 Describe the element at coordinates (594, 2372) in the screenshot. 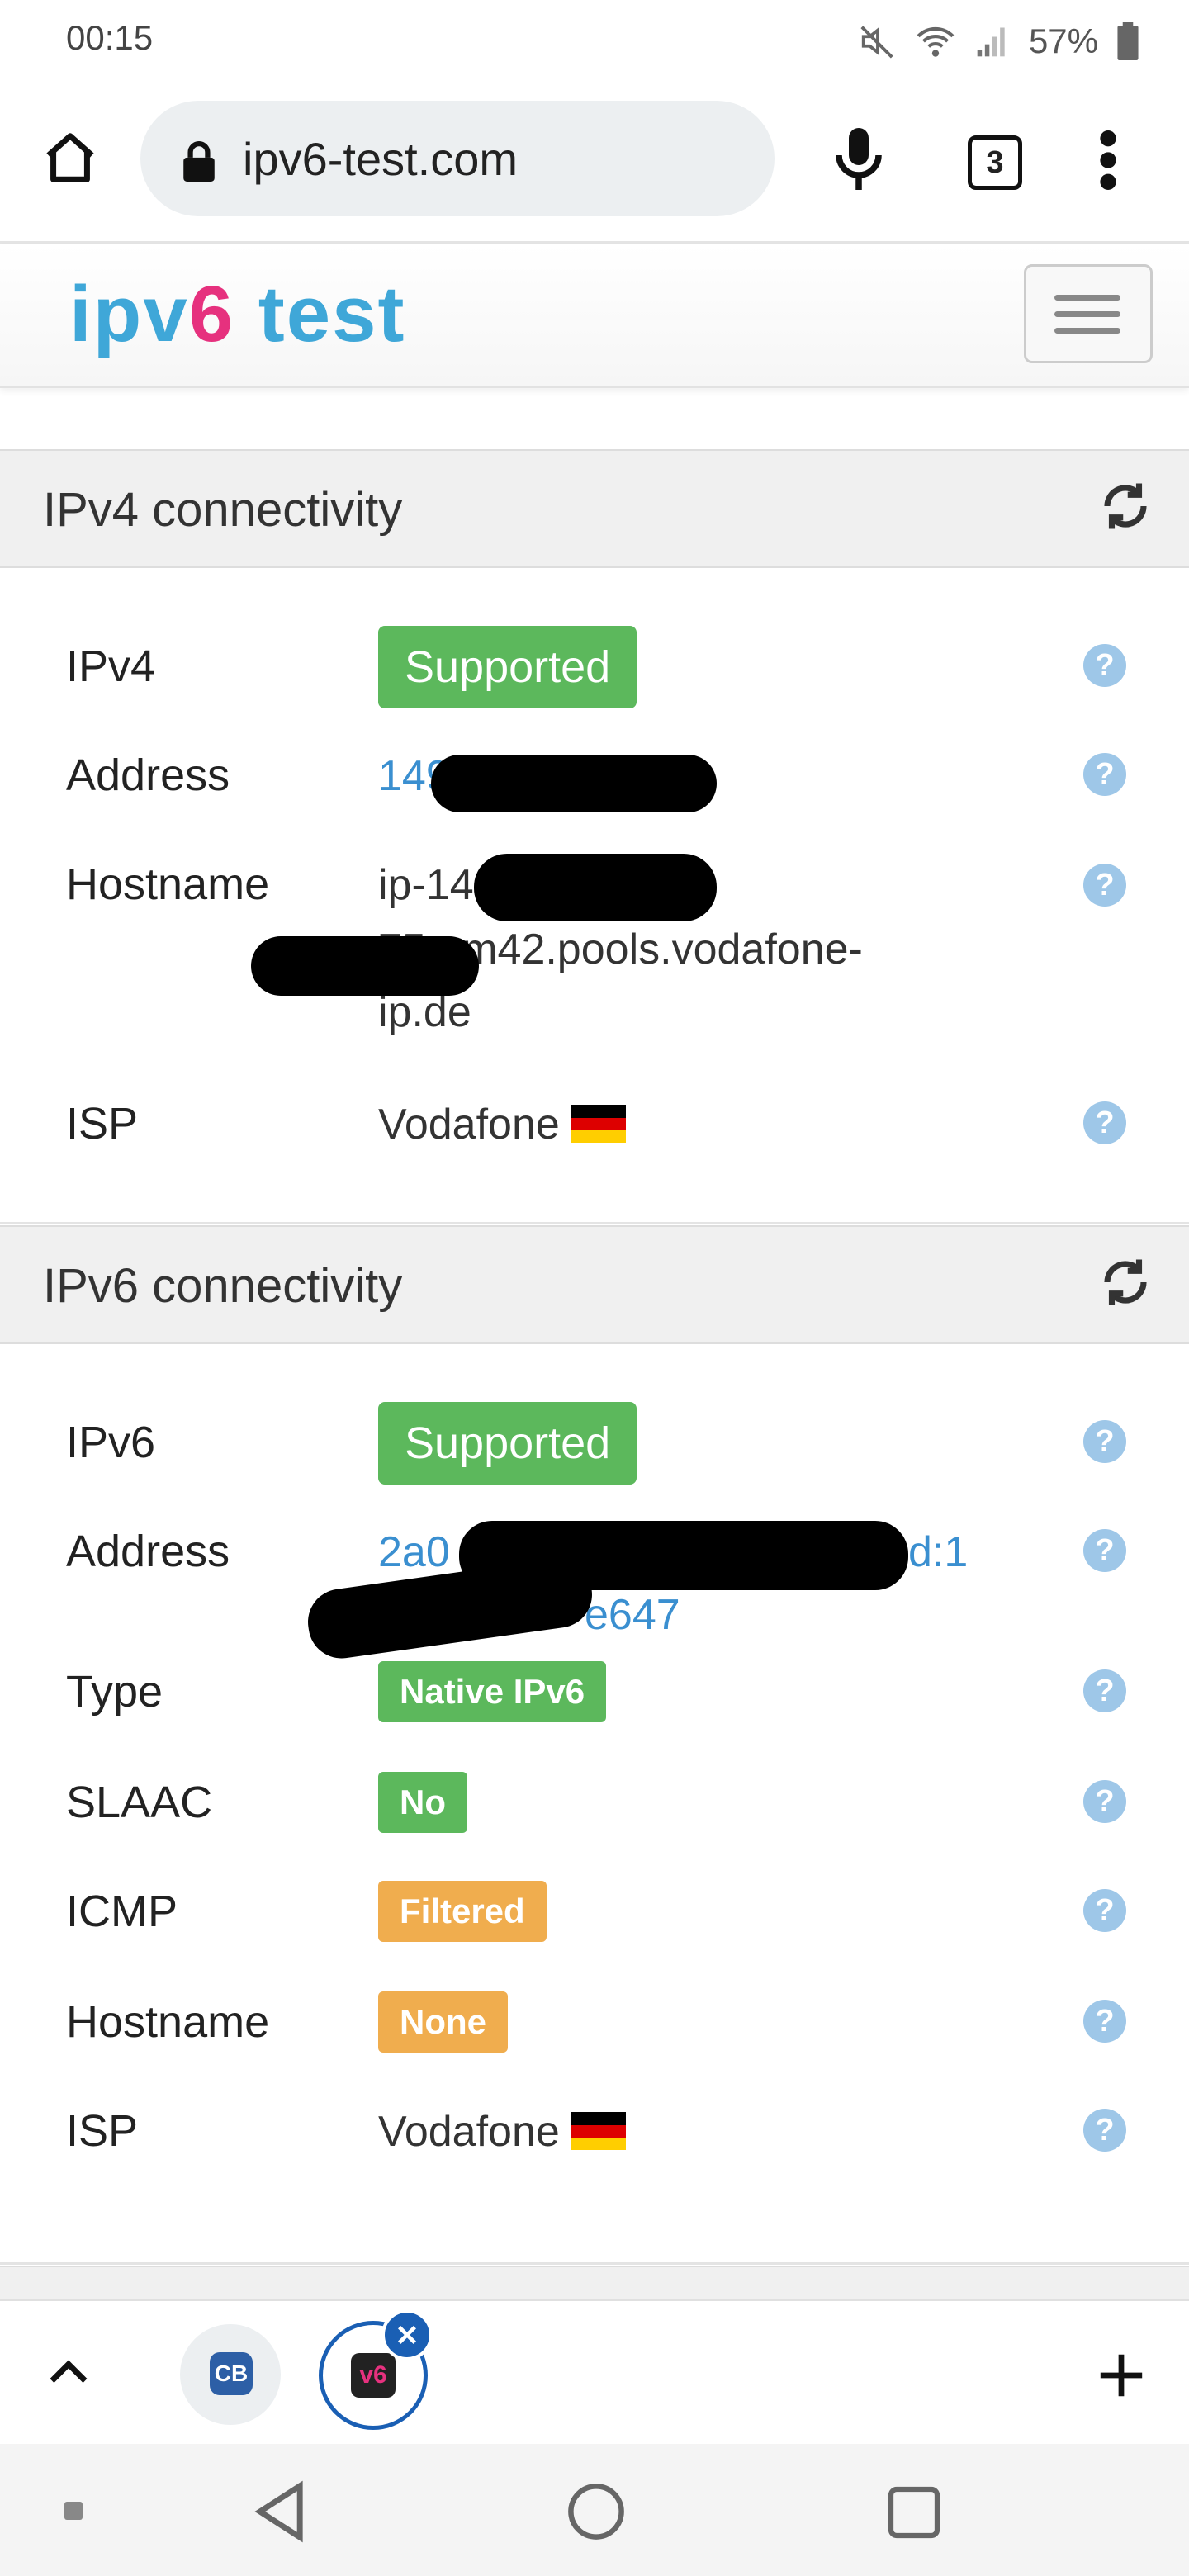

I see `bottom-tab-bar: CB v6` at that location.